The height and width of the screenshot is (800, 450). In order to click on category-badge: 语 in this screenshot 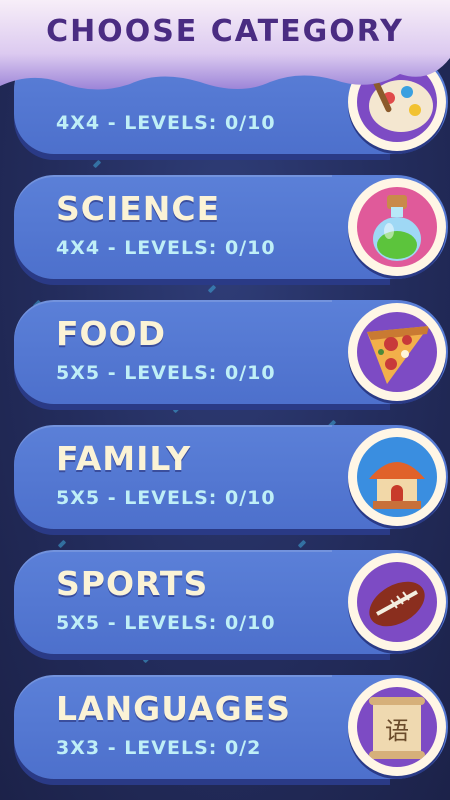, I will do `click(397, 727)`.